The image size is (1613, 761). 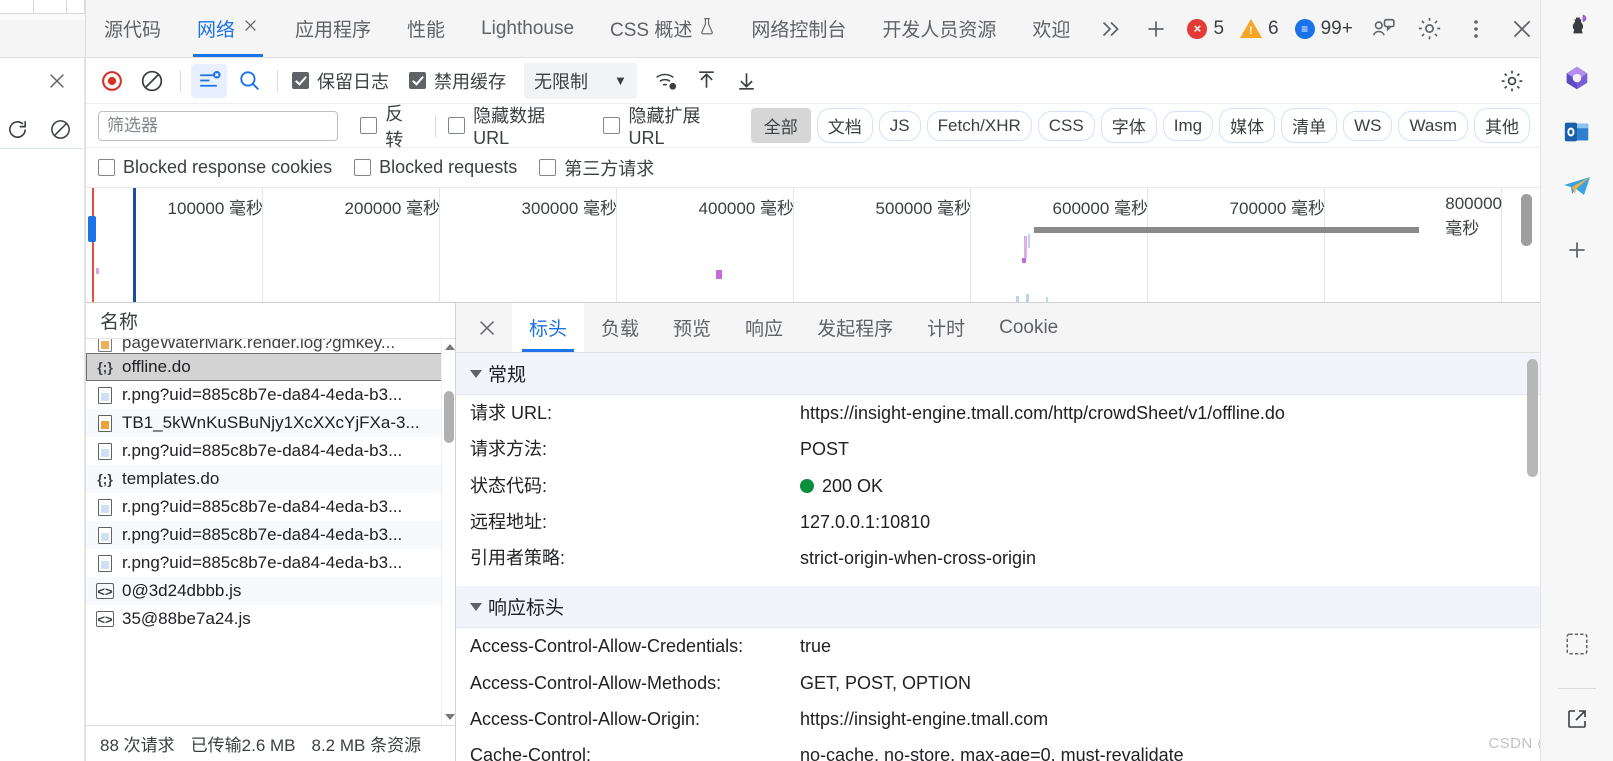 What do you see at coordinates (1156, 29) in the screenshot?
I see `add-tab-icon` at bounding box center [1156, 29].